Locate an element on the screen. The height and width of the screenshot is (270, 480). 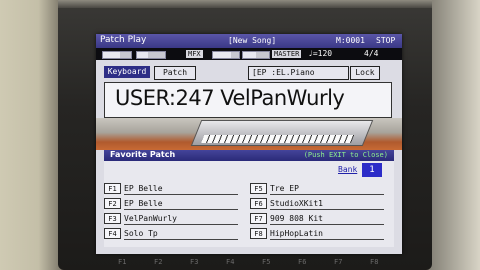
patch-name-box: USER:247 VelPanWurly is located at coordinates (248, 100).